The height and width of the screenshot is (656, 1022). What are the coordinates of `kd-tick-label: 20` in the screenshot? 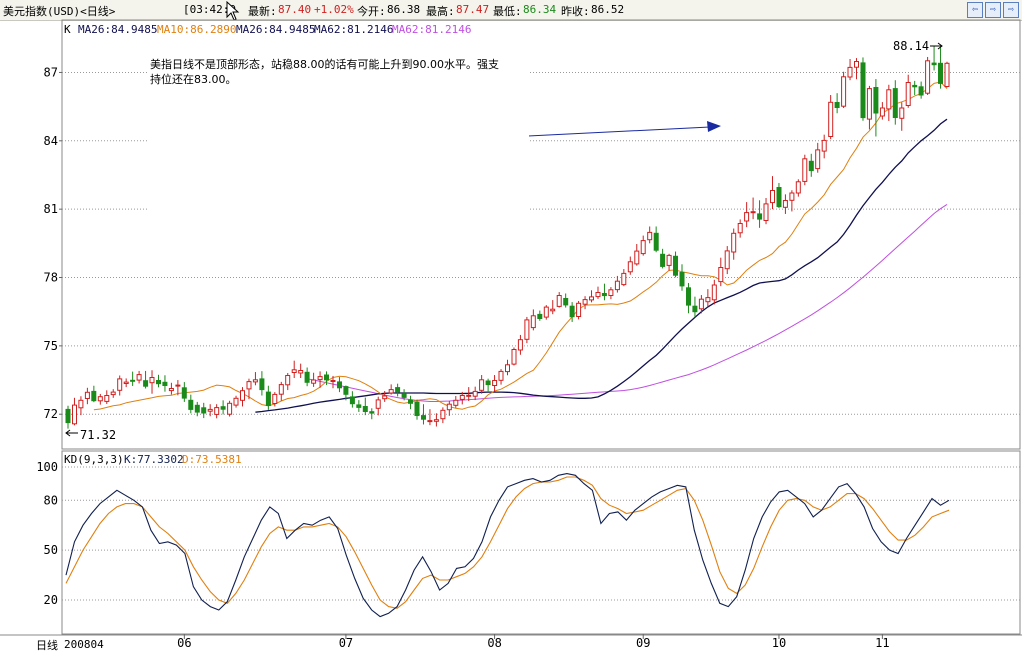 It's located at (51, 600).